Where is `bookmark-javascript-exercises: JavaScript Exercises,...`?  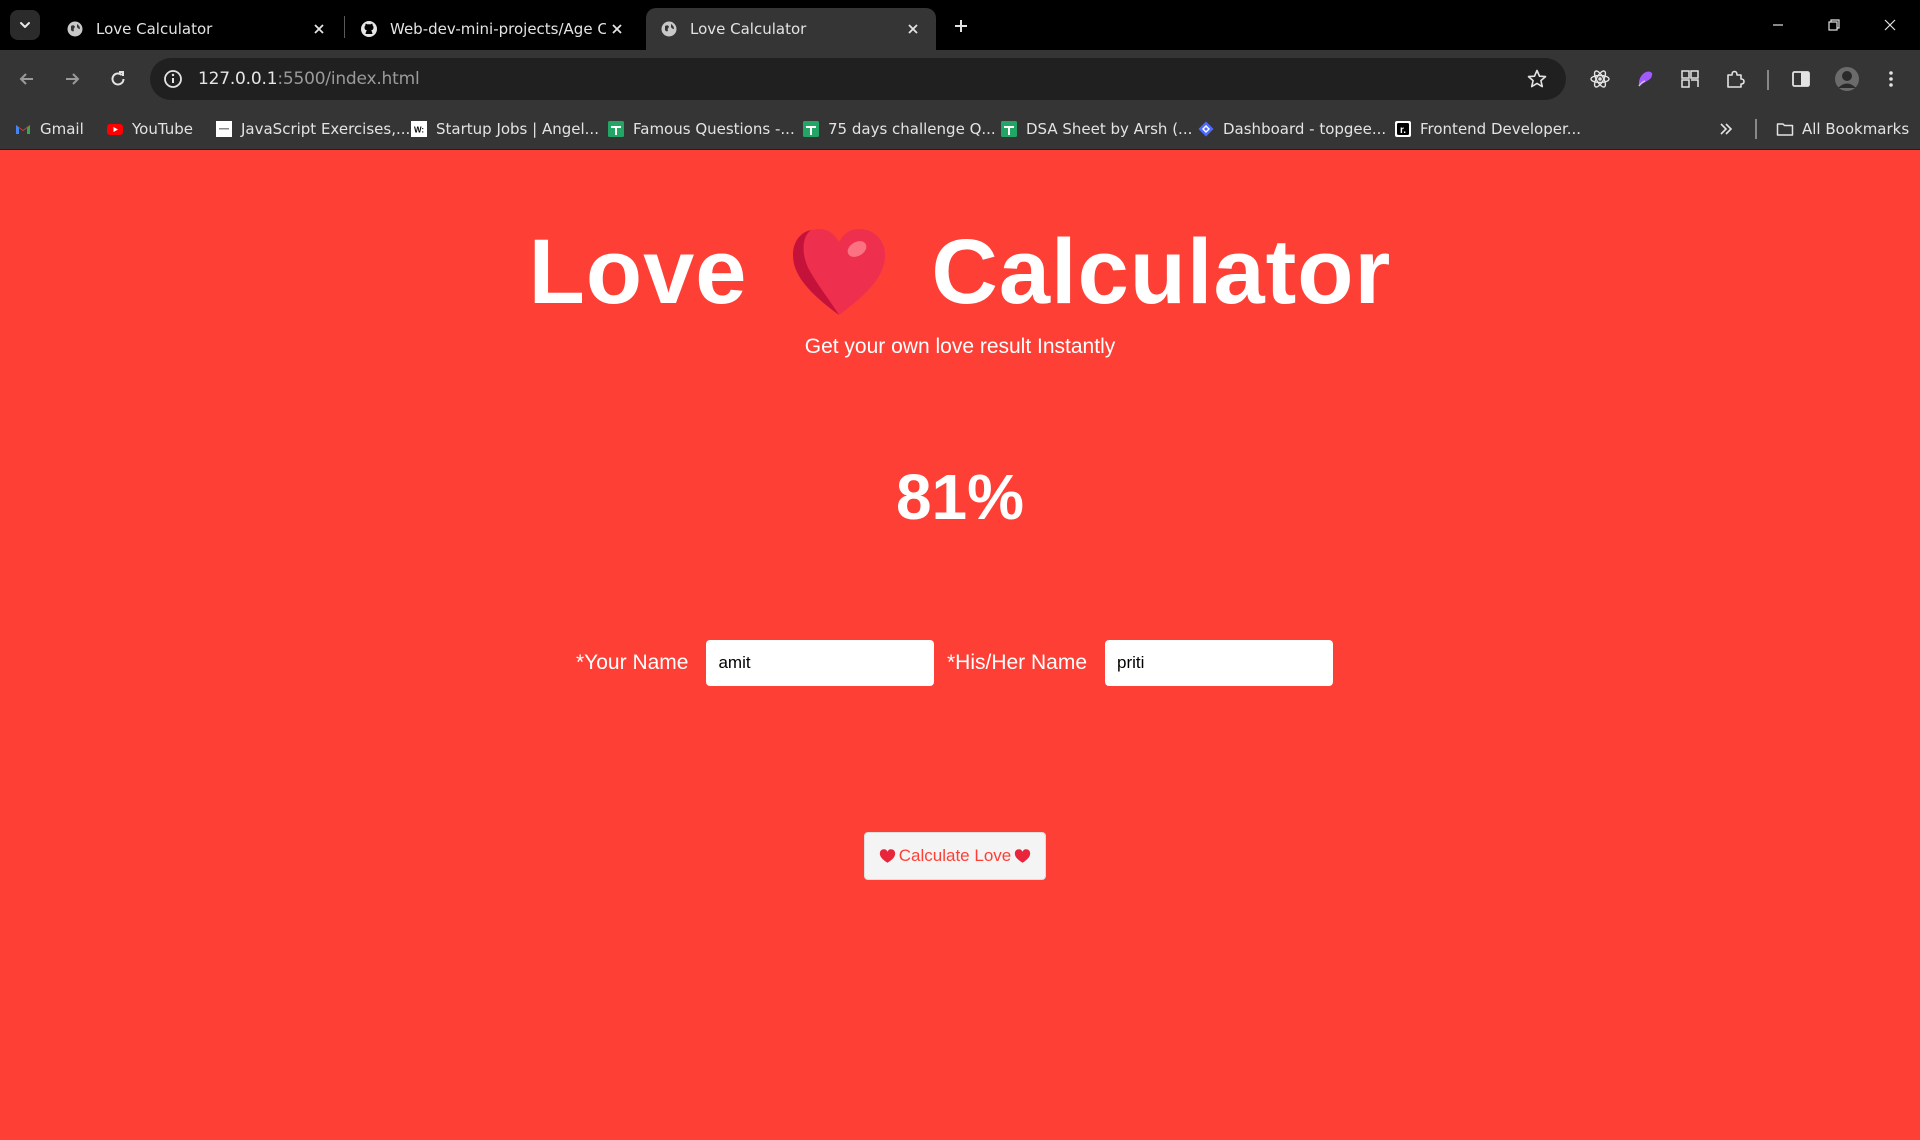
bookmark-javascript-exercises: JavaScript Exercises,... is located at coordinates (312, 129).